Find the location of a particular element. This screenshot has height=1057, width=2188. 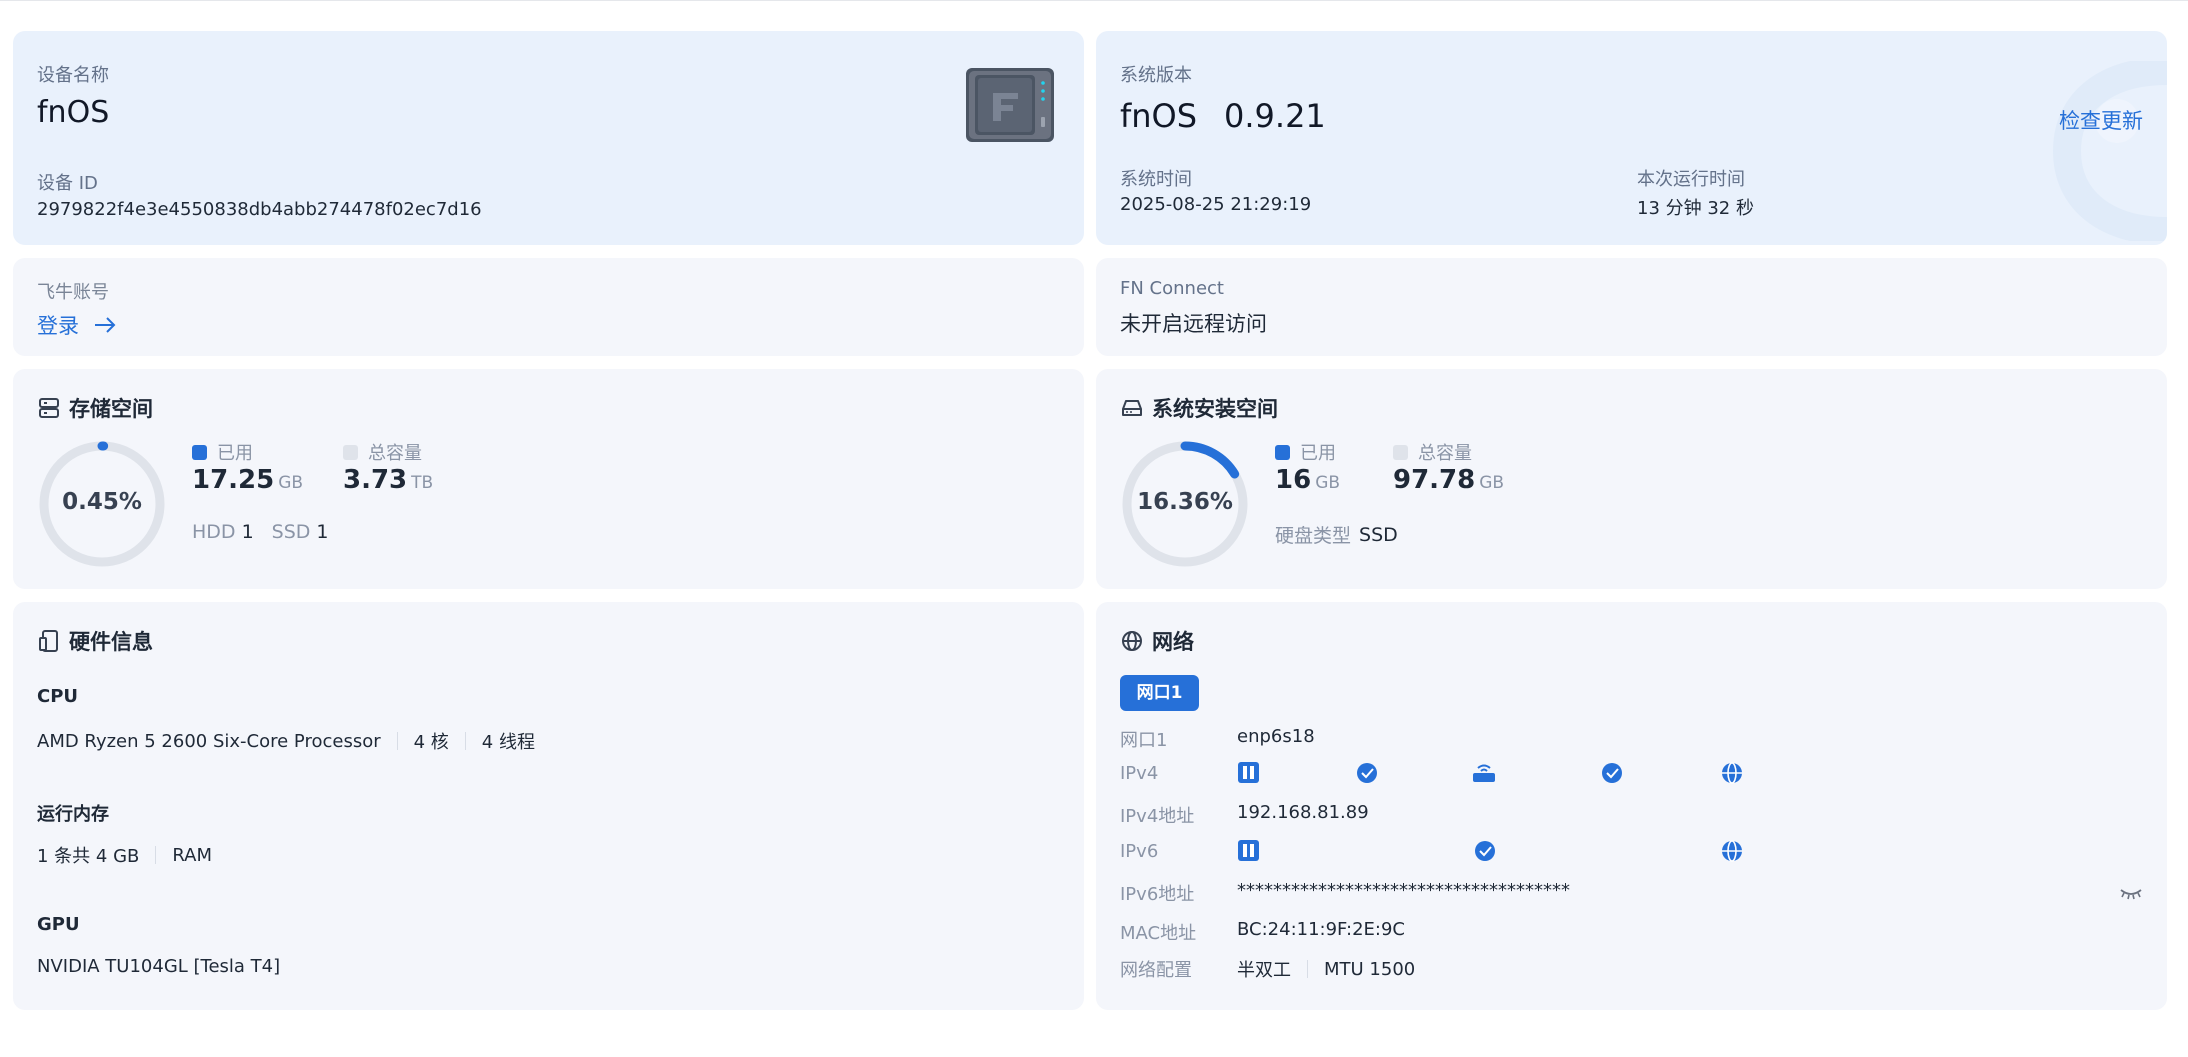

total-label: 总容量 is located at coordinates (395, 453).